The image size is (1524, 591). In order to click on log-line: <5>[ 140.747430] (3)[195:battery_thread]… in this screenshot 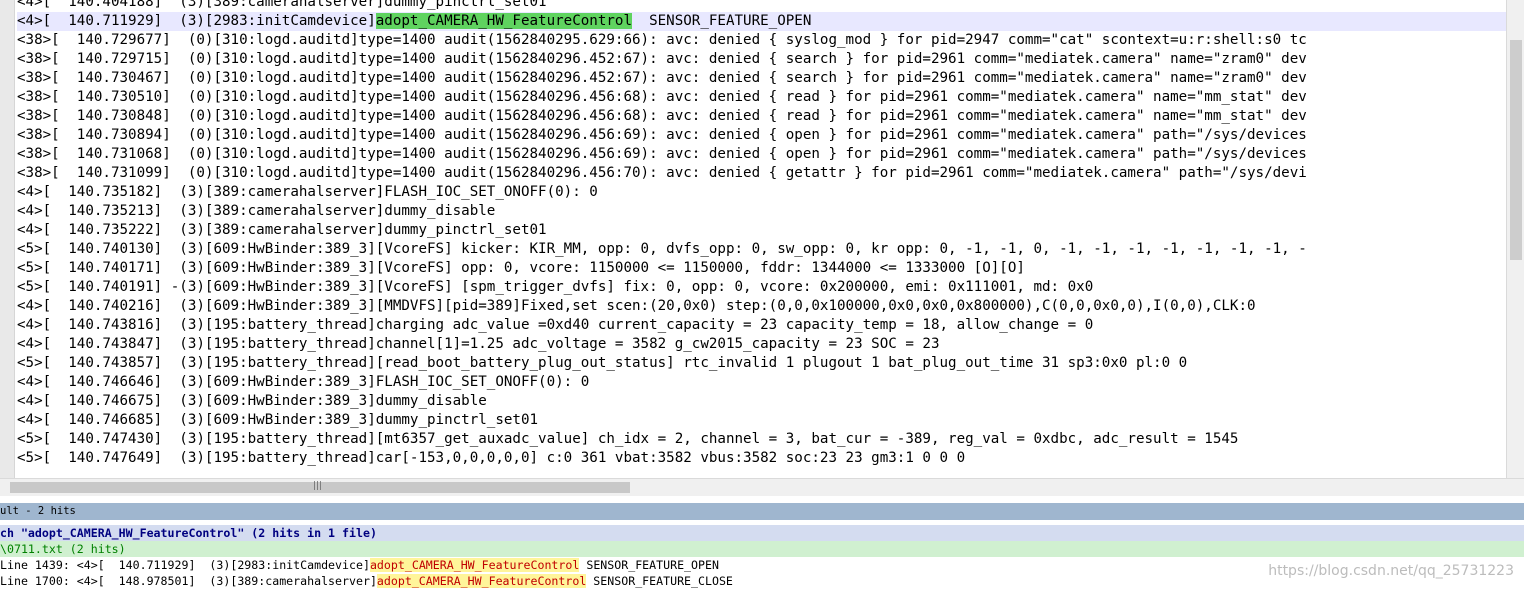, I will do `click(770, 439)`.